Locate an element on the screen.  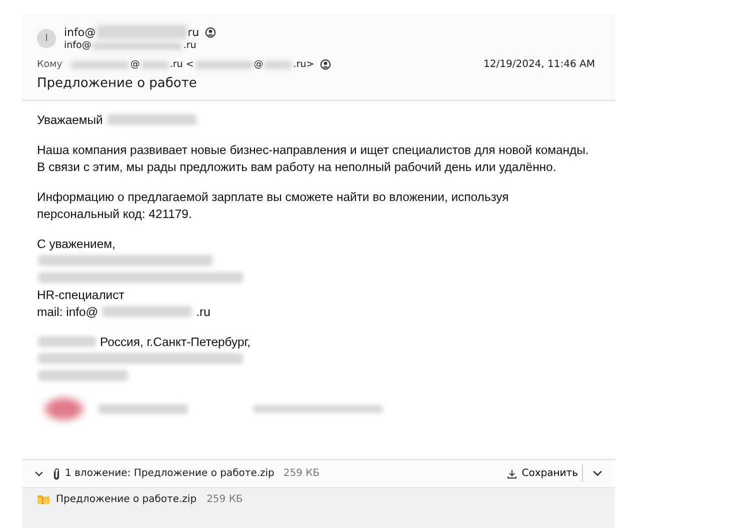
body-text: С уважением, is located at coordinates (76, 243).